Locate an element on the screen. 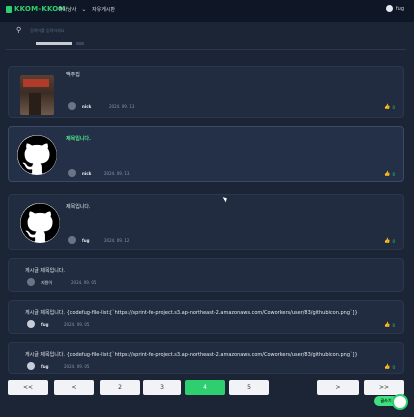 The width and height of the screenshot is (414, 417). post-card: 게시글 제목입니다. 지원이 2024. 09. 05 is located at coordinates (206, 275).